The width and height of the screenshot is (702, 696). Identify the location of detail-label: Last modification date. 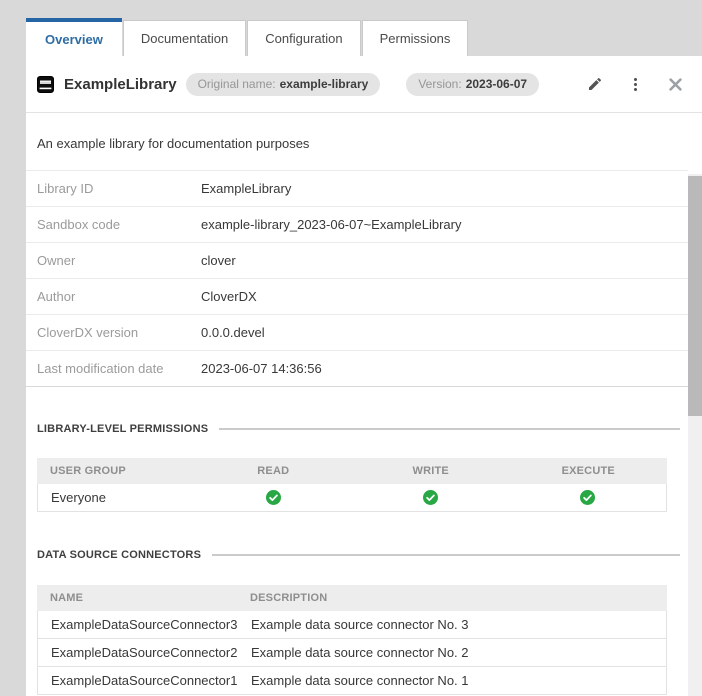
(100, 368).